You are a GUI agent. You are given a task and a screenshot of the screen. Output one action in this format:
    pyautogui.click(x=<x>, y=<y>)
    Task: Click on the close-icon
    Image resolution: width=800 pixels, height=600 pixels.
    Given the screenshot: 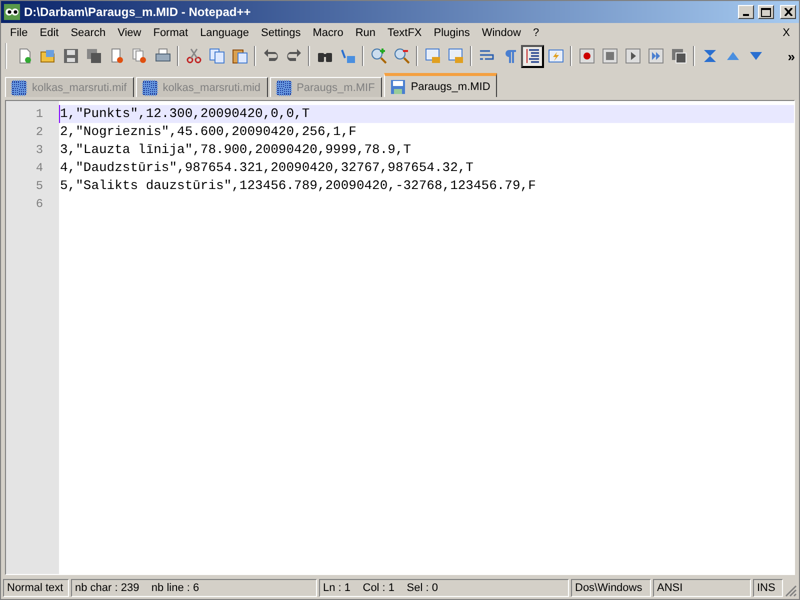 What is the action you would take?
    pyautogui.click(x=788, y=12)
    